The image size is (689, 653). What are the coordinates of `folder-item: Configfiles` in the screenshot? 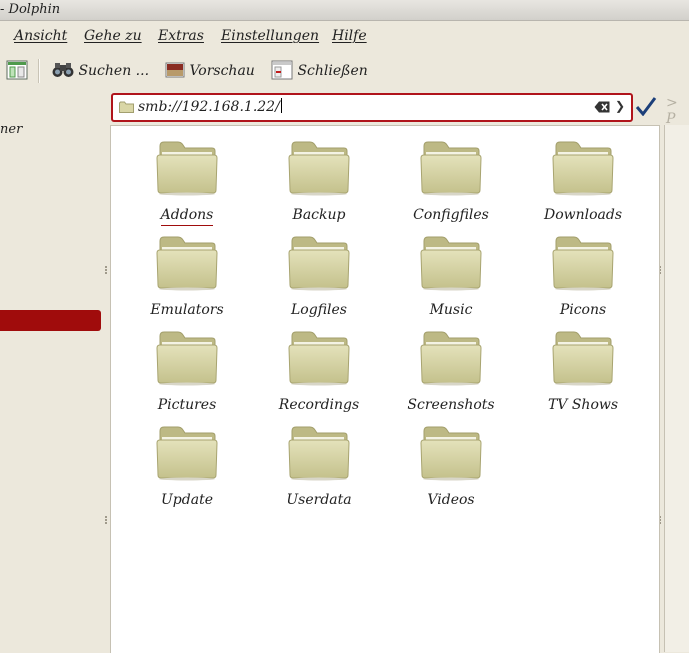 It's located at (451, 182).